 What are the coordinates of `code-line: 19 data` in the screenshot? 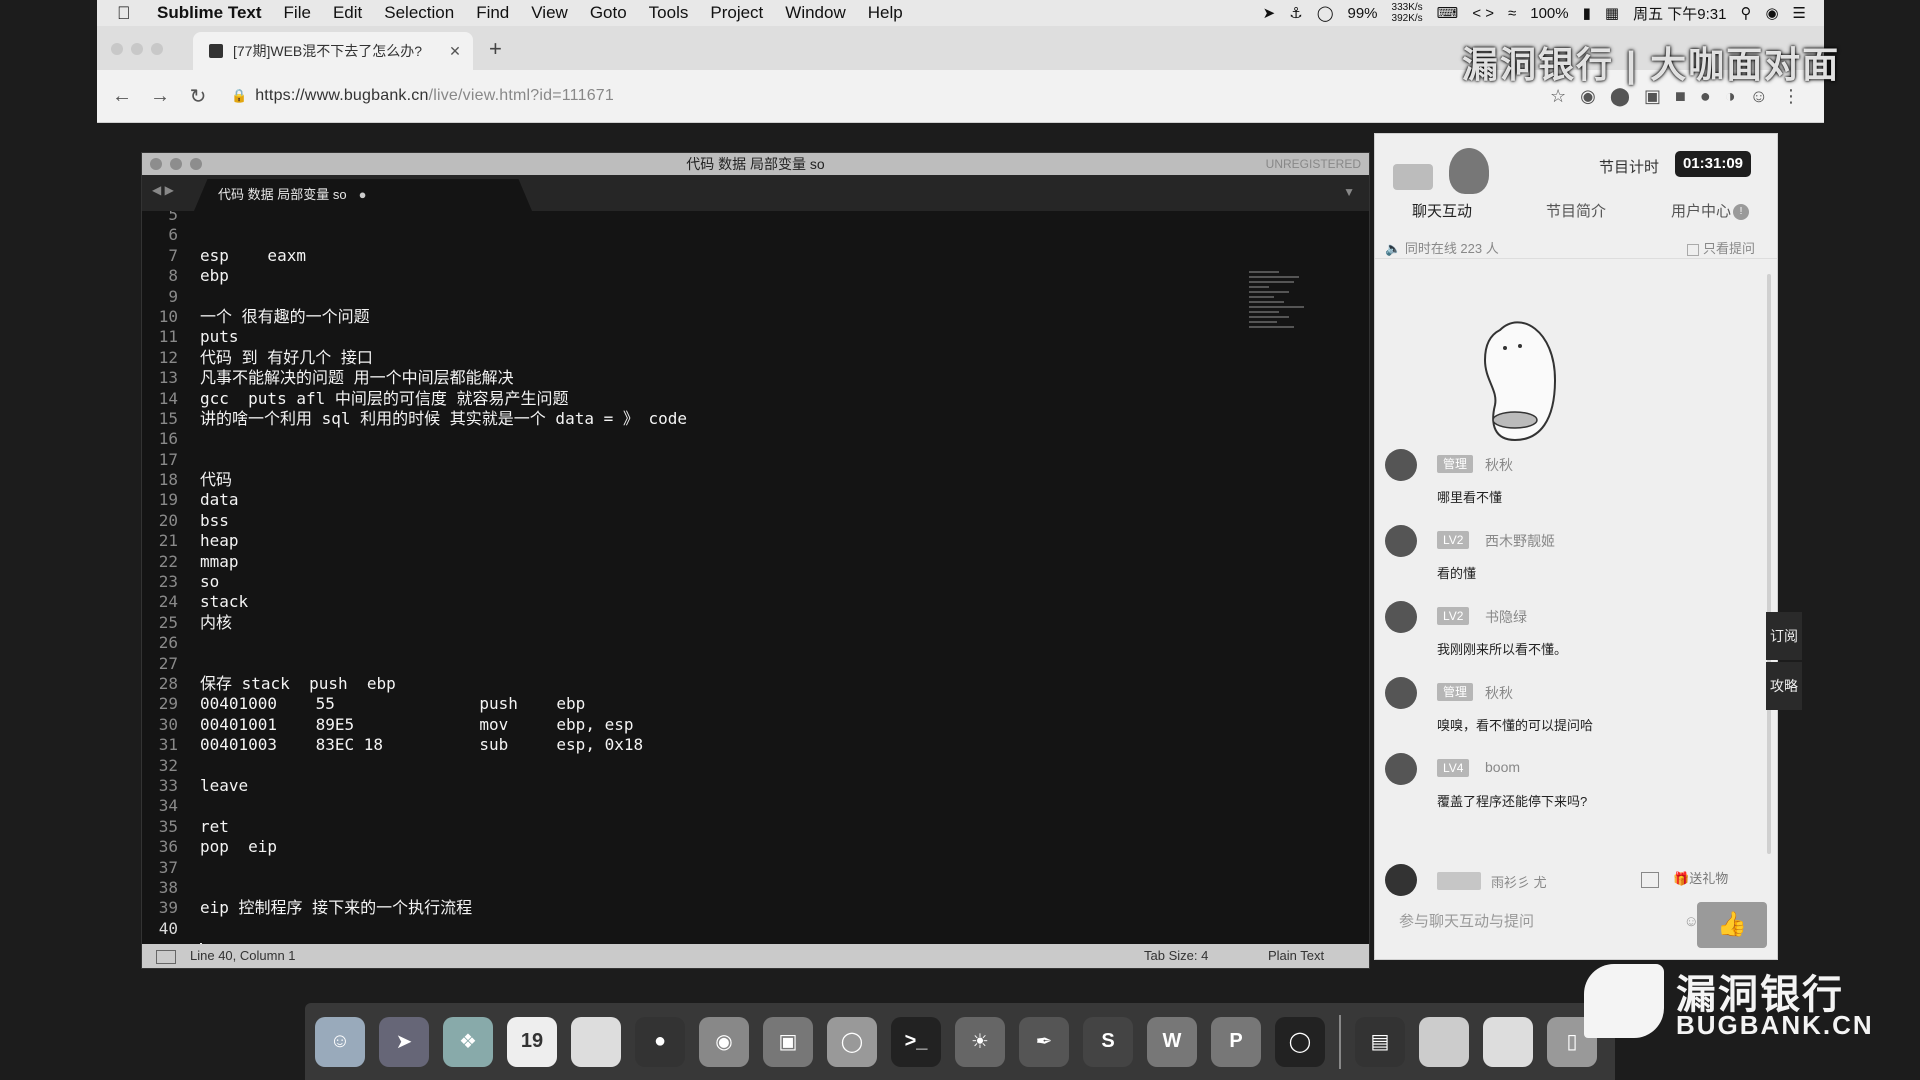 It's located at (414, 500).